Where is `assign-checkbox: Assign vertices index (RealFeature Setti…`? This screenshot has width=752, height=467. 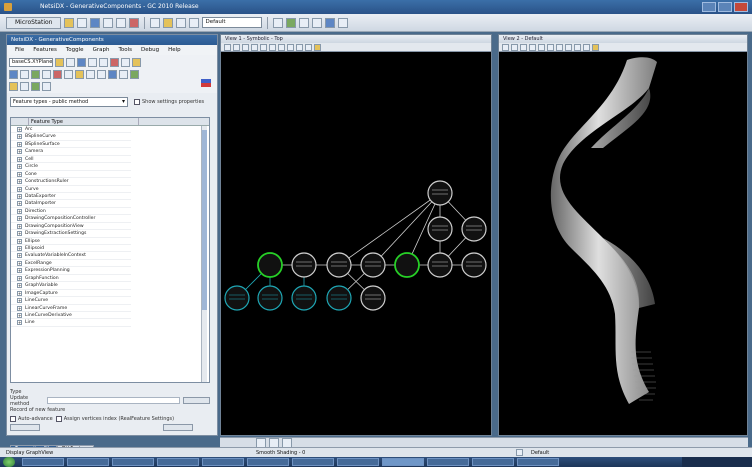 assign-checkbox: Assign vertices index (RealFeature Setti… is located at coordinates (114, 418).